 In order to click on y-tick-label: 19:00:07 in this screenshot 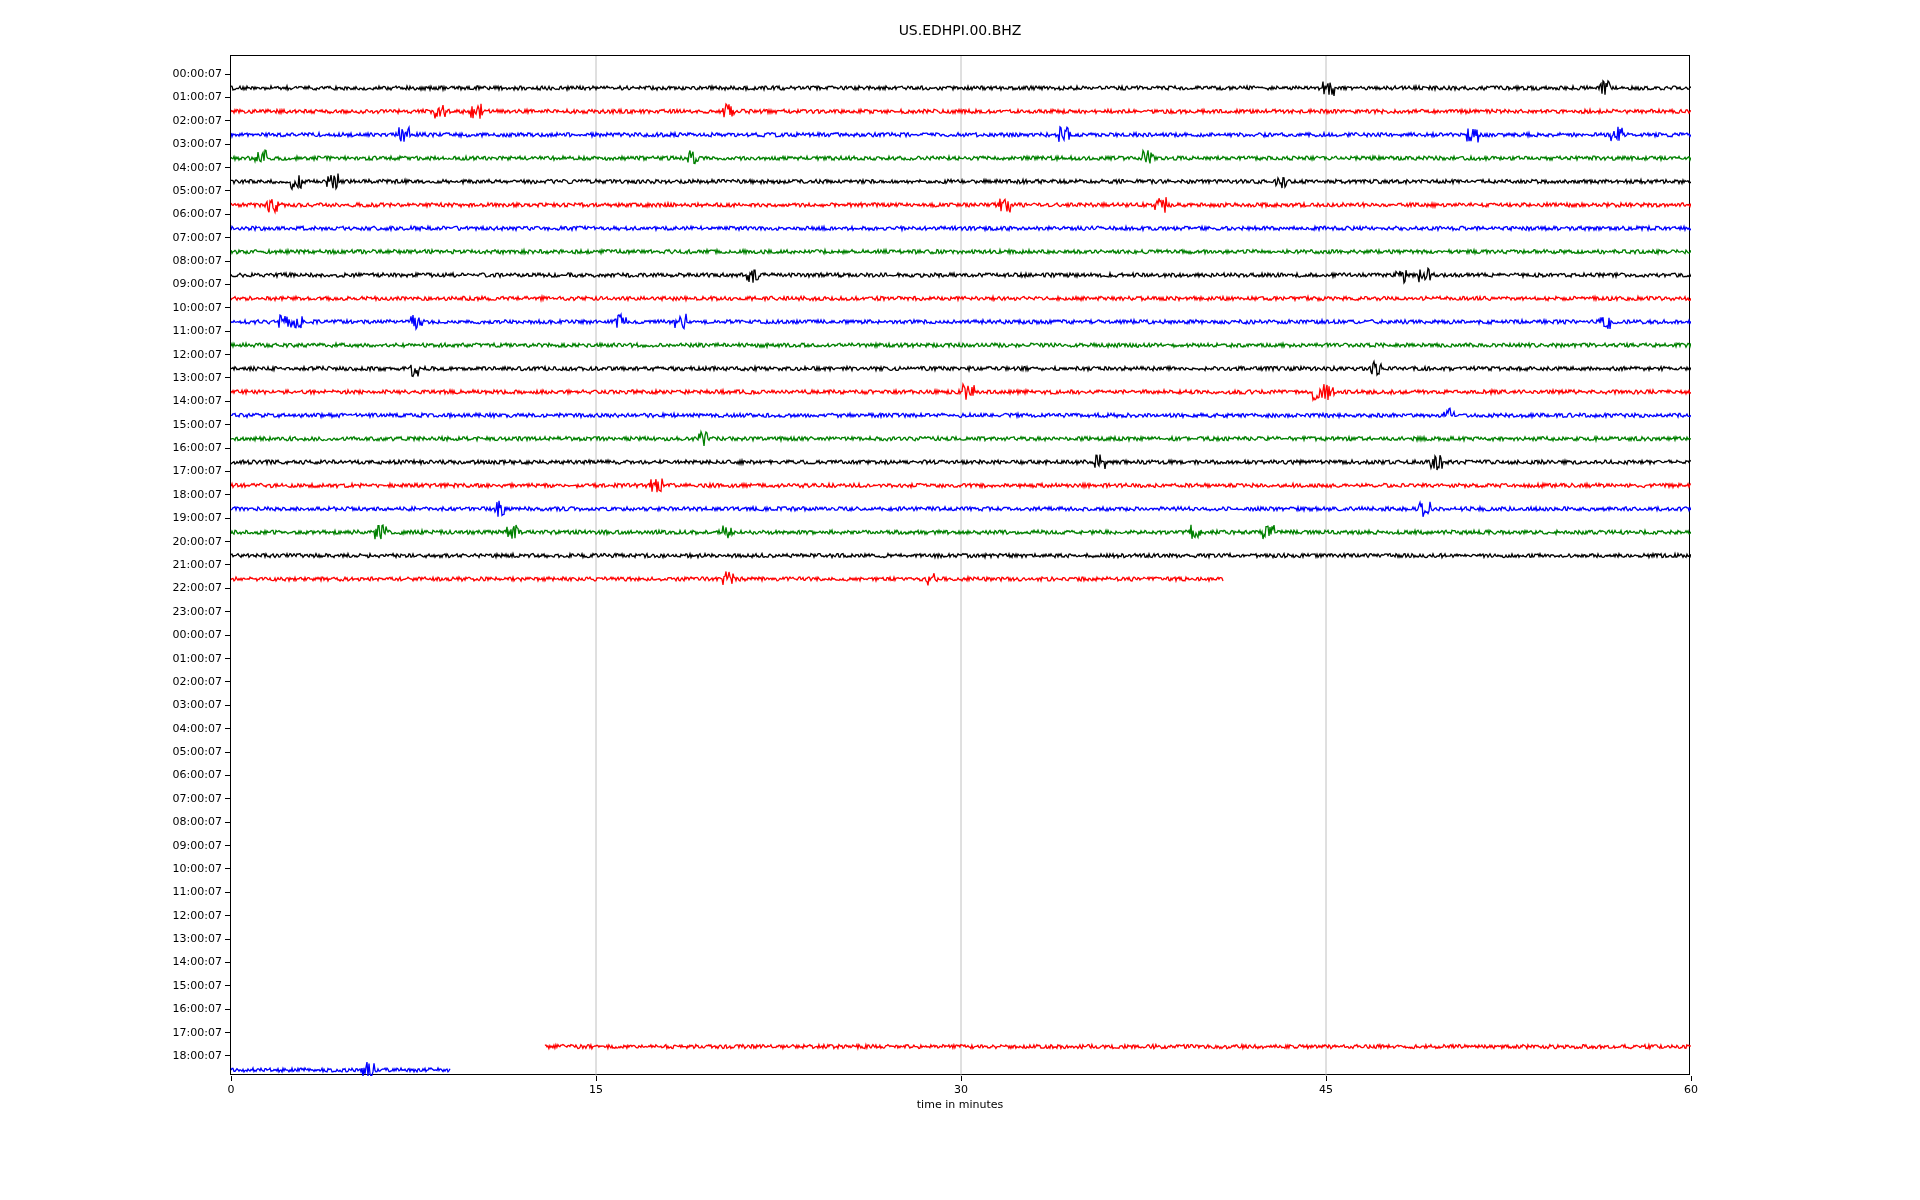, I will do `click(197, 517)`.